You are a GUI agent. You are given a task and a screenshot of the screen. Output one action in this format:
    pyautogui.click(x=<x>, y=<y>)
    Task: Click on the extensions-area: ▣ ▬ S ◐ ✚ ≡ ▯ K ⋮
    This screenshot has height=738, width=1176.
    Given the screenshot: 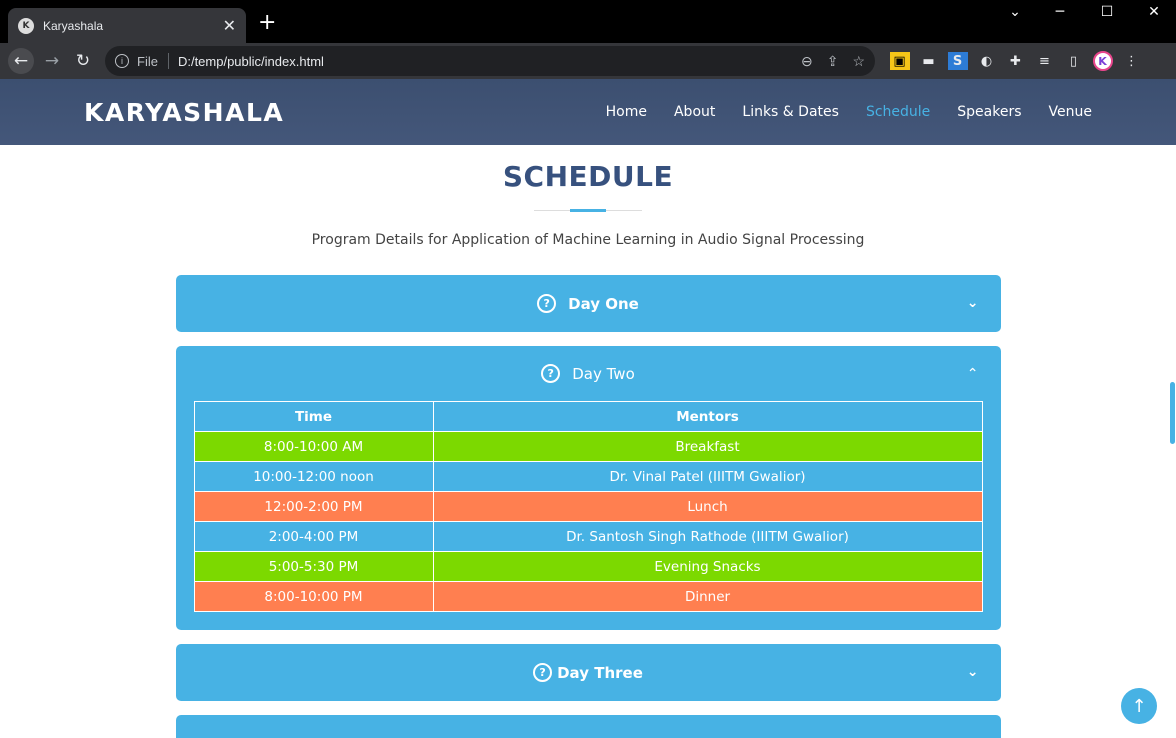 What is the action you would take?
    pyautogui.click(x=1015, y=61)
    